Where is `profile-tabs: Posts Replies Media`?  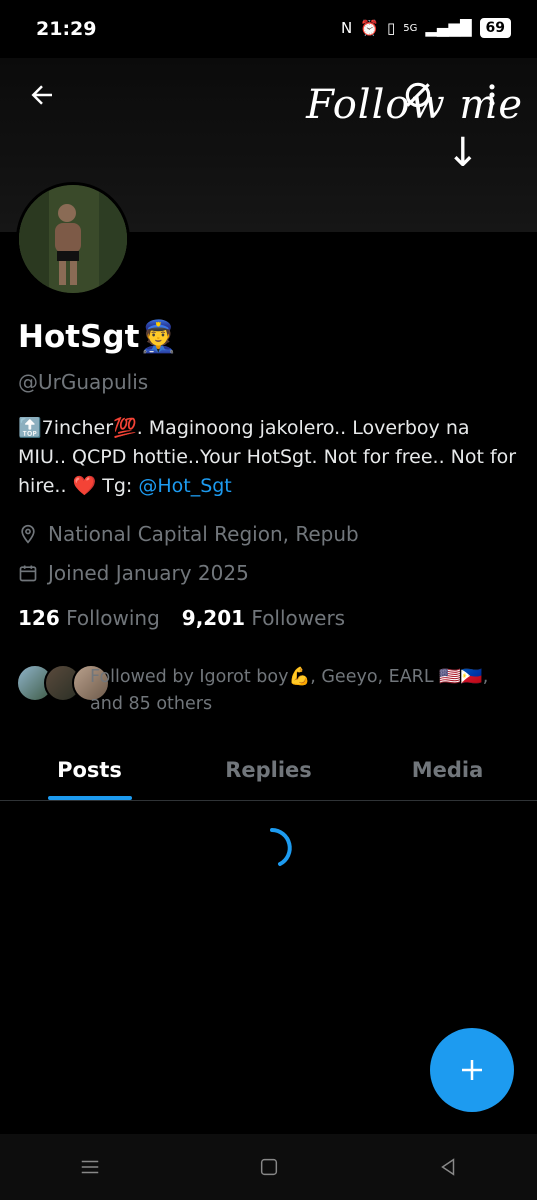
profile-tabs: Posts Replies Media is located at coordinates (268, 770).